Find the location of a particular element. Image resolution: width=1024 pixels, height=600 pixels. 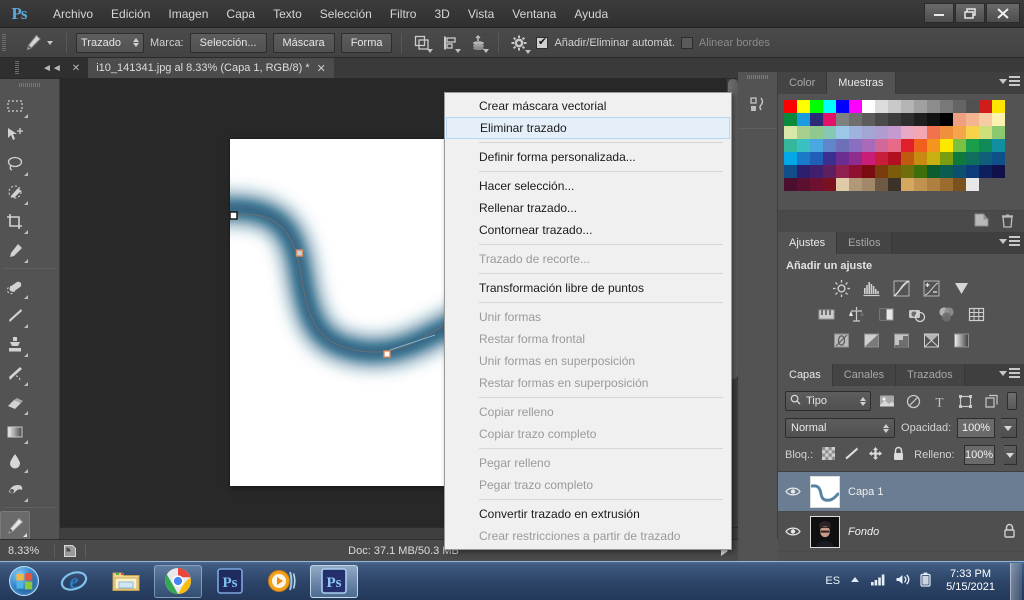

filter-enable-toggle is located at coordinates (1012, 401).